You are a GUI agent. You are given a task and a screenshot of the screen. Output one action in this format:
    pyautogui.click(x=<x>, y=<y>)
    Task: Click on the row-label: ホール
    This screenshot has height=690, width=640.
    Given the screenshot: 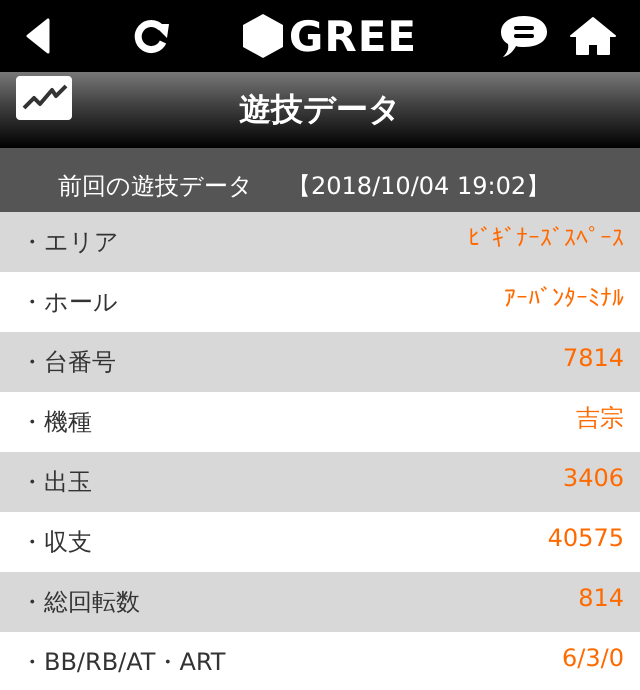 What is the action you would take?
    pyautogui.click(x=81, y=302)
    